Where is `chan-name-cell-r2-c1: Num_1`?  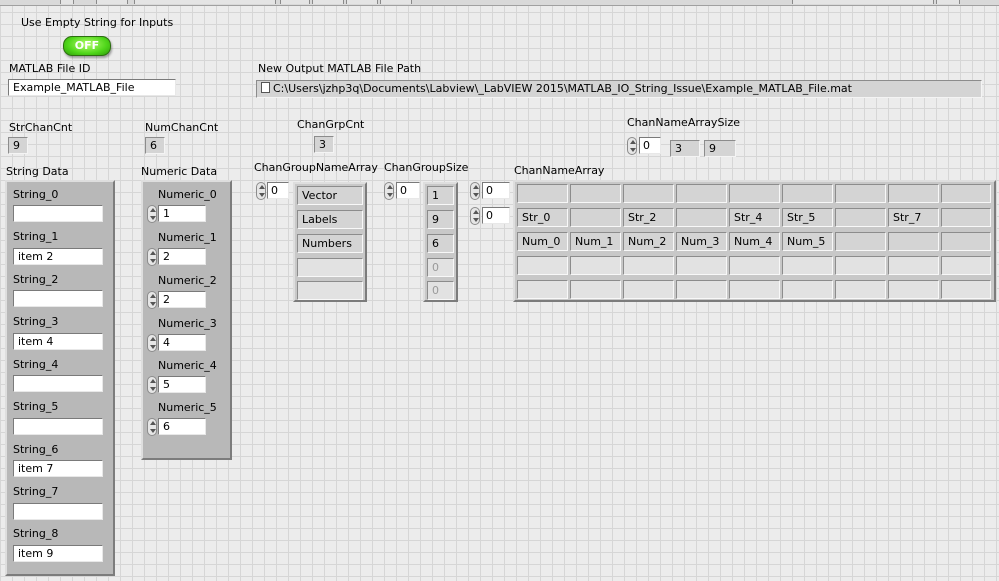
chan-name-cell-r2-c1: Num_1 is located at coordinates (595, 241).